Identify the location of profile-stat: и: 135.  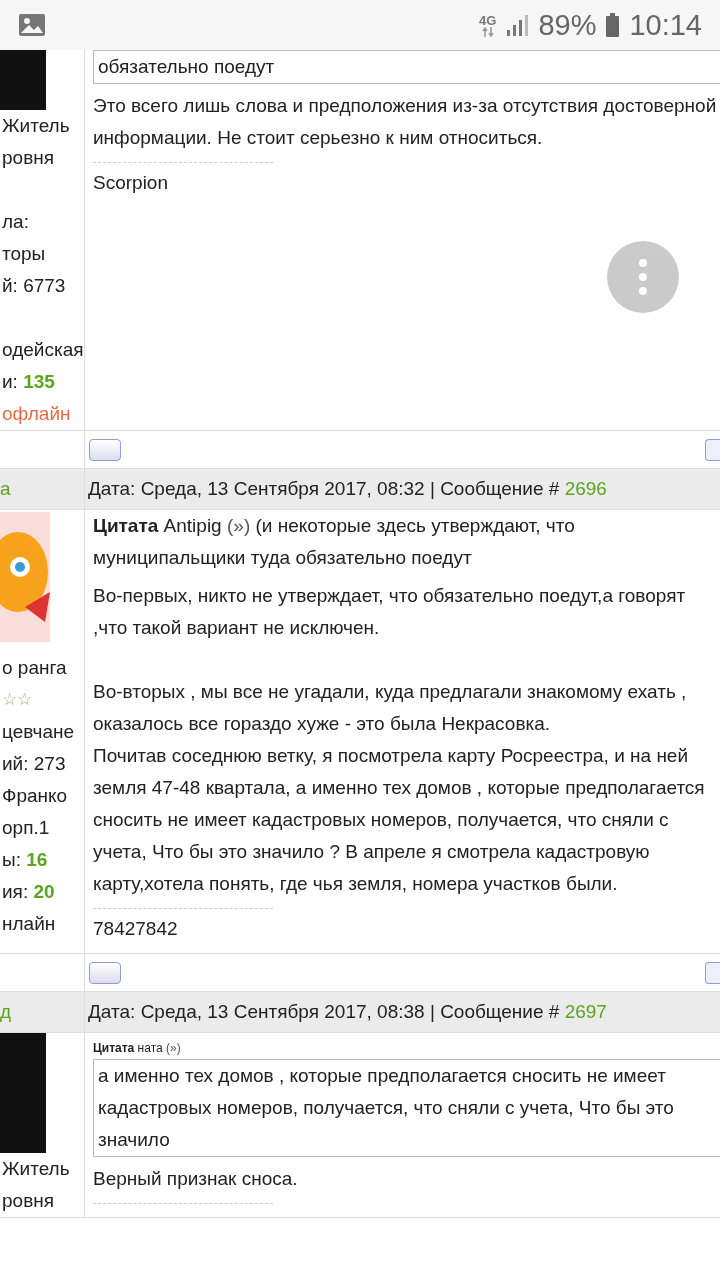
(28, 382).